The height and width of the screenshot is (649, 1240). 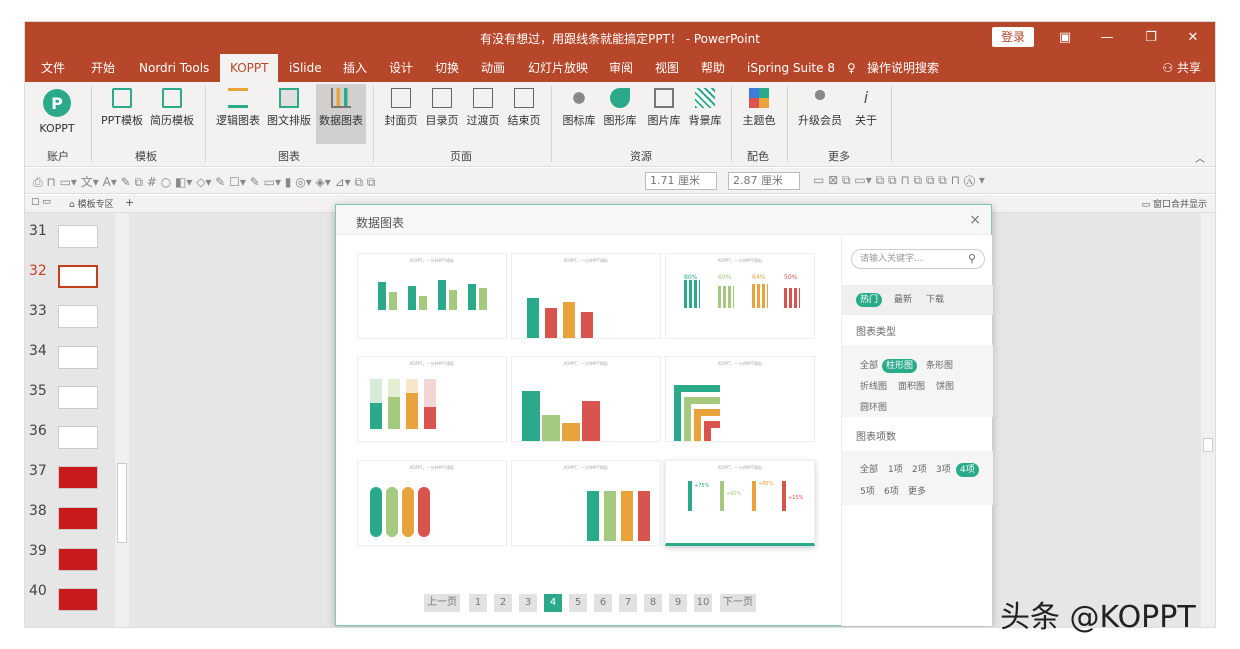 What do you see at coordinates (524, 113) in the screenshot?
I see `end-page-button: 结束页` at bounding box center [524, 113].